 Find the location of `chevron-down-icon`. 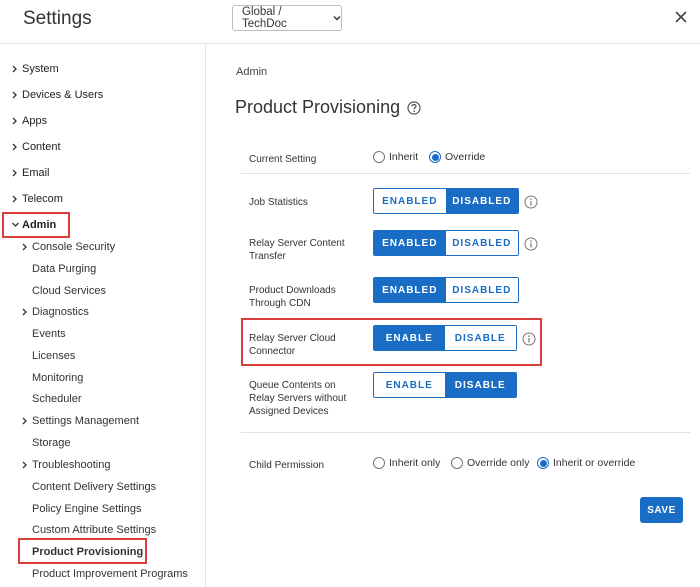

chevron-down-icon is located at coordinates (337, 18).